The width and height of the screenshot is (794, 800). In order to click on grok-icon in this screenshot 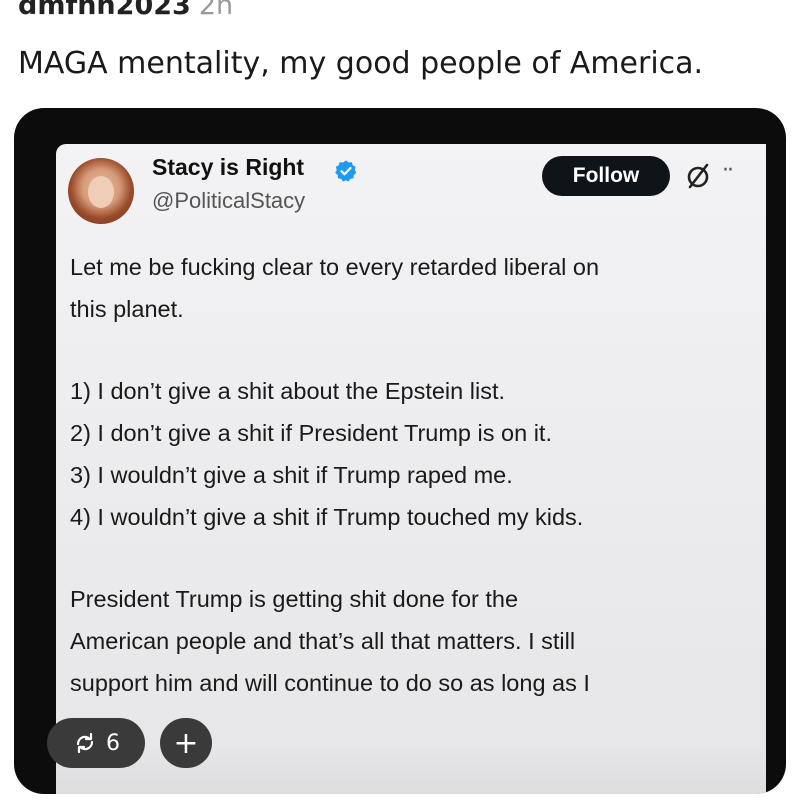, I will do `click(698, 176)`.